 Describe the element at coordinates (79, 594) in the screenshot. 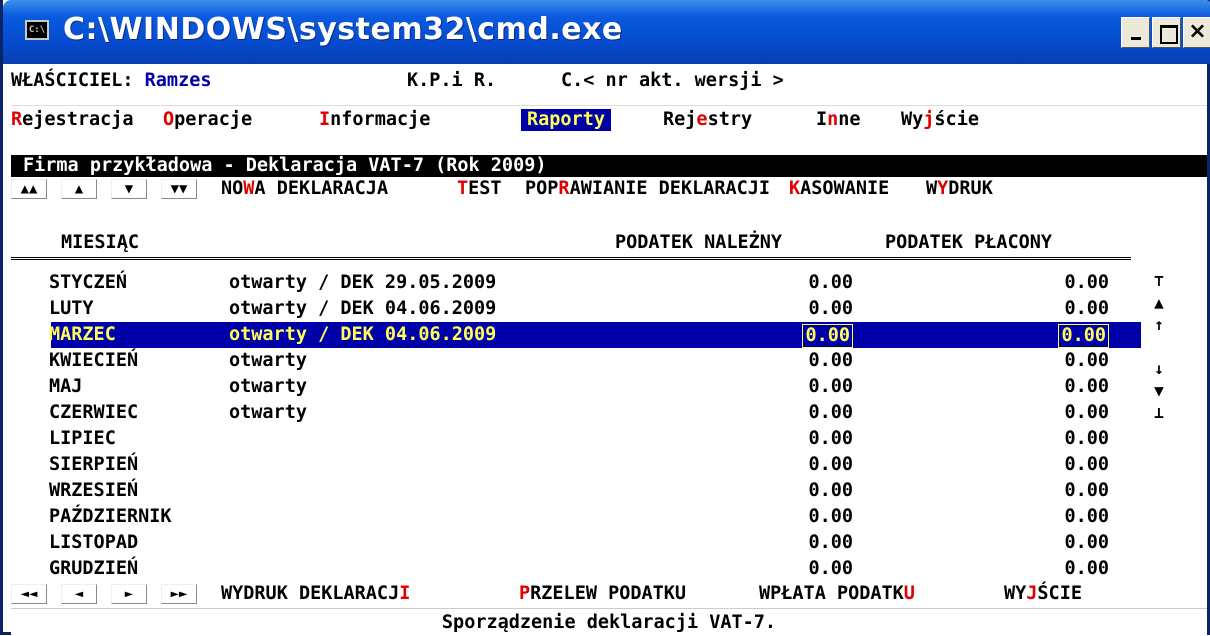

I see `prev-record-button: ◄` at that location.